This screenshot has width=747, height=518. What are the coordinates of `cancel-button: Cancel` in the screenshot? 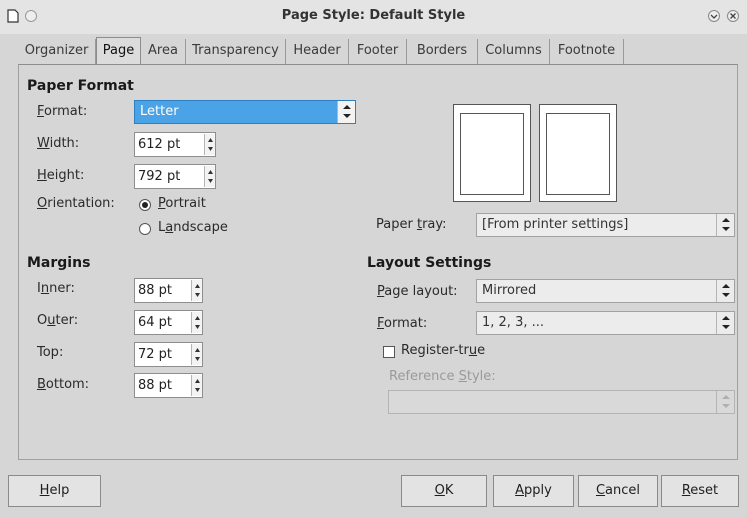 It's located at (618, 491).